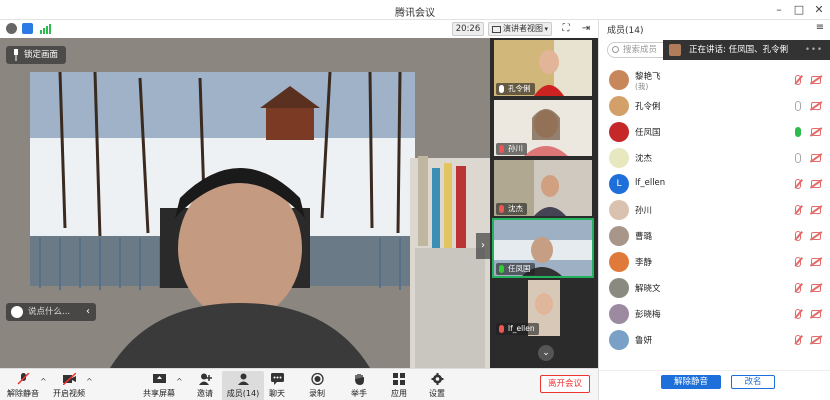 This screenshot has height=400, width=830. What do you see at coordinates (714, 236) in the screenshot?
I see `member-row: 曹璐` at bounding box center [714, 236].